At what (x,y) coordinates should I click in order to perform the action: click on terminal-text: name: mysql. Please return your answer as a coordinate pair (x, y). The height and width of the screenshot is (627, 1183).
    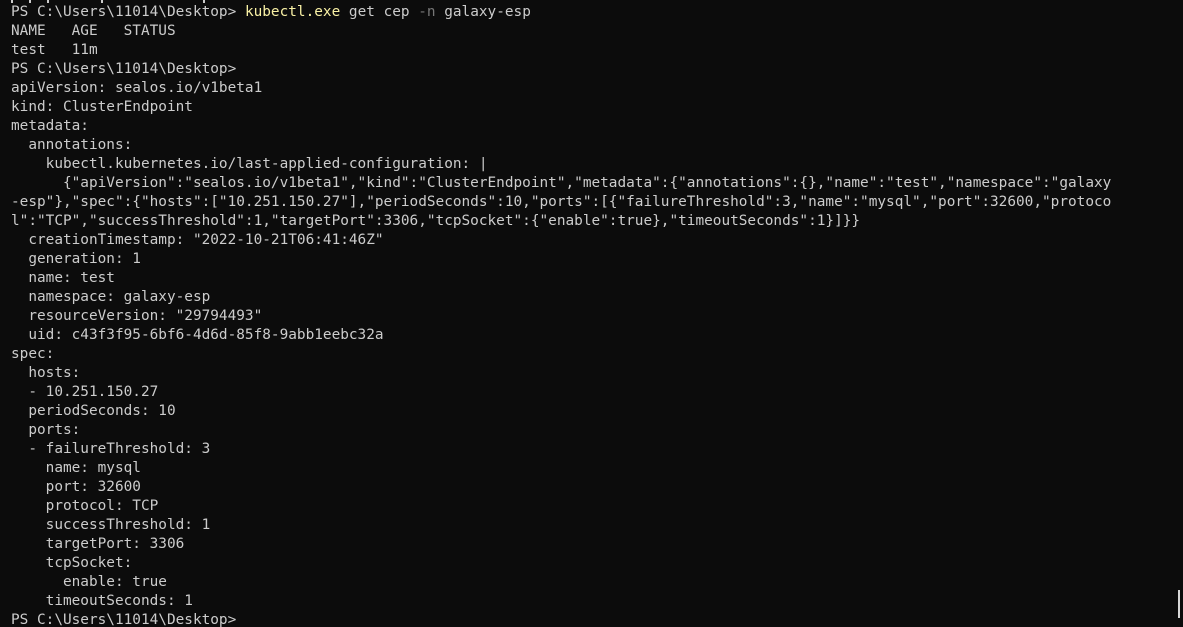
    Looking at the image, I should click on (76, 468).